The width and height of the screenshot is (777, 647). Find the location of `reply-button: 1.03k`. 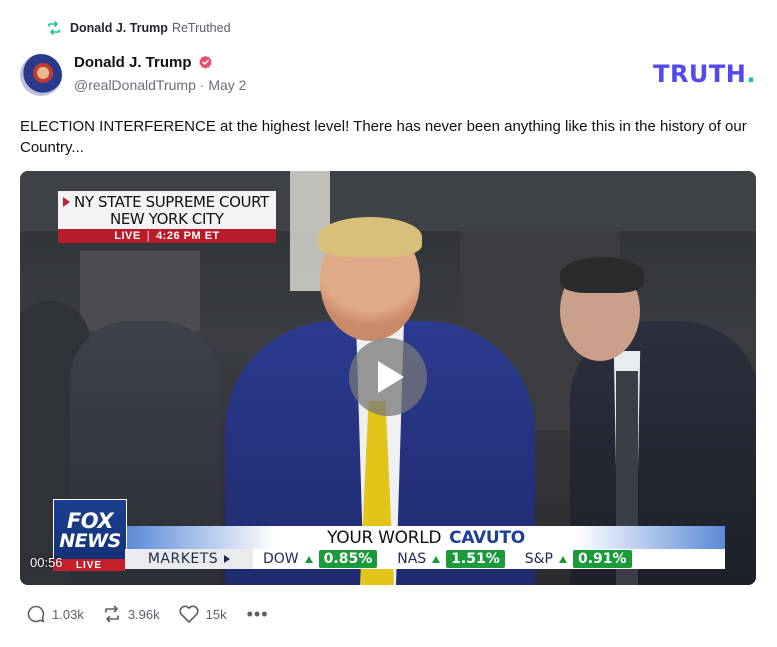

reply-button: 1.03k is located at coordinates (55, 614).